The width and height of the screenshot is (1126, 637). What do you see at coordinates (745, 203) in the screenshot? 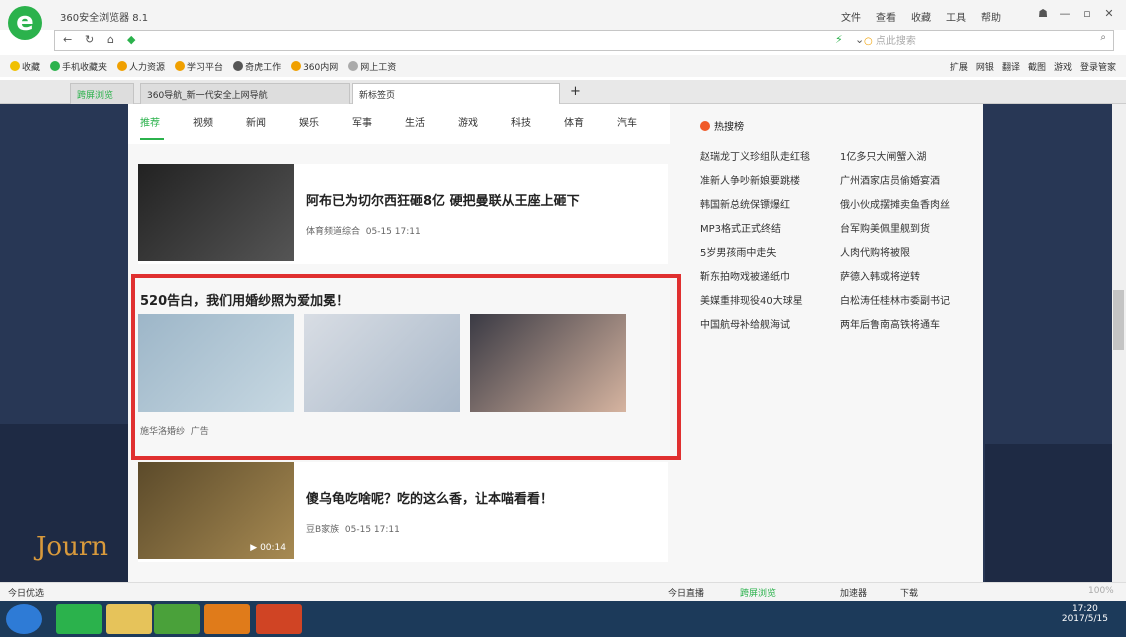
I see `hot-search-item: 韩国新总统保镖爆红` at bounding box center [745, 203].